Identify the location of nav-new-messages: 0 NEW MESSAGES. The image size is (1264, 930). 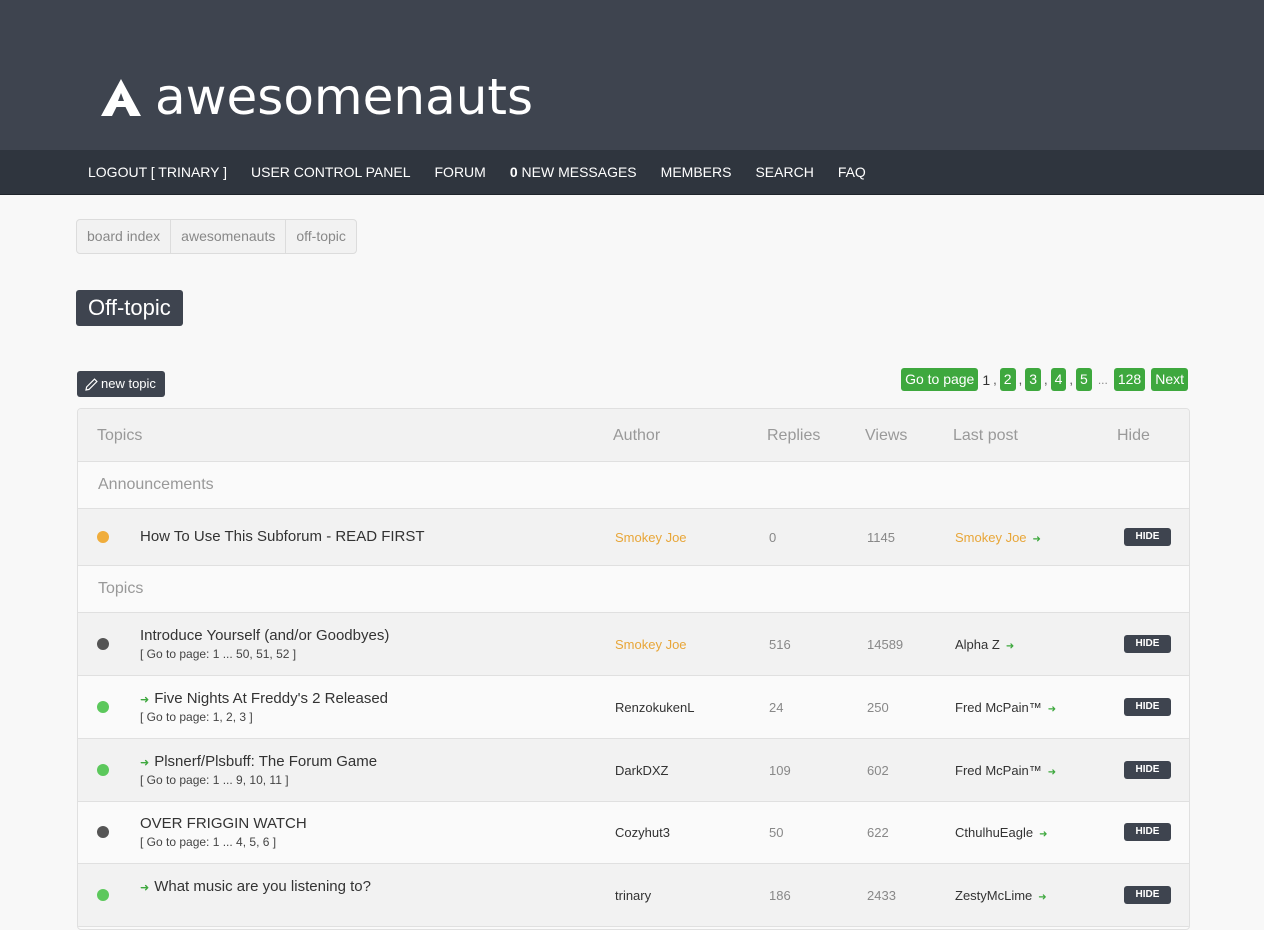
(573, 172).